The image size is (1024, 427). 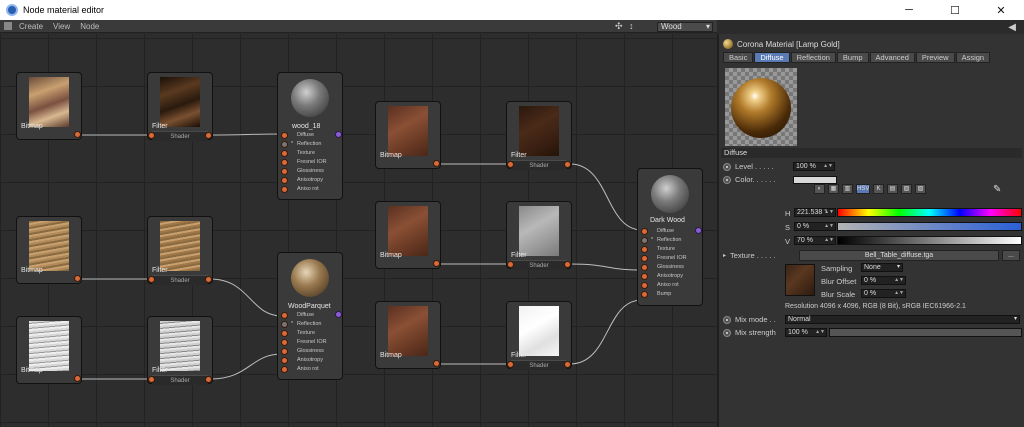 I want to click on arrow-icon: ◀, so click(x=1012, y=27).